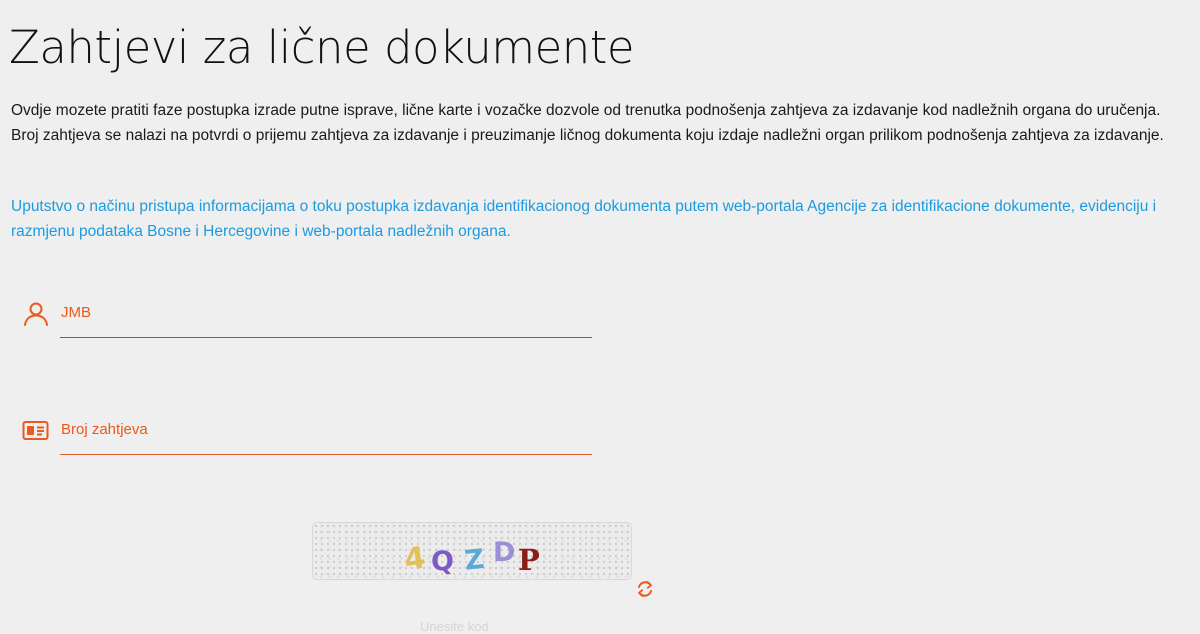 Image resolution: width=1200 pixels, height=634 pixels. What do you see at coordinates (474, 560) in the screenshot?
I see `captcha-char: Z` at bounding box center [474, 560].